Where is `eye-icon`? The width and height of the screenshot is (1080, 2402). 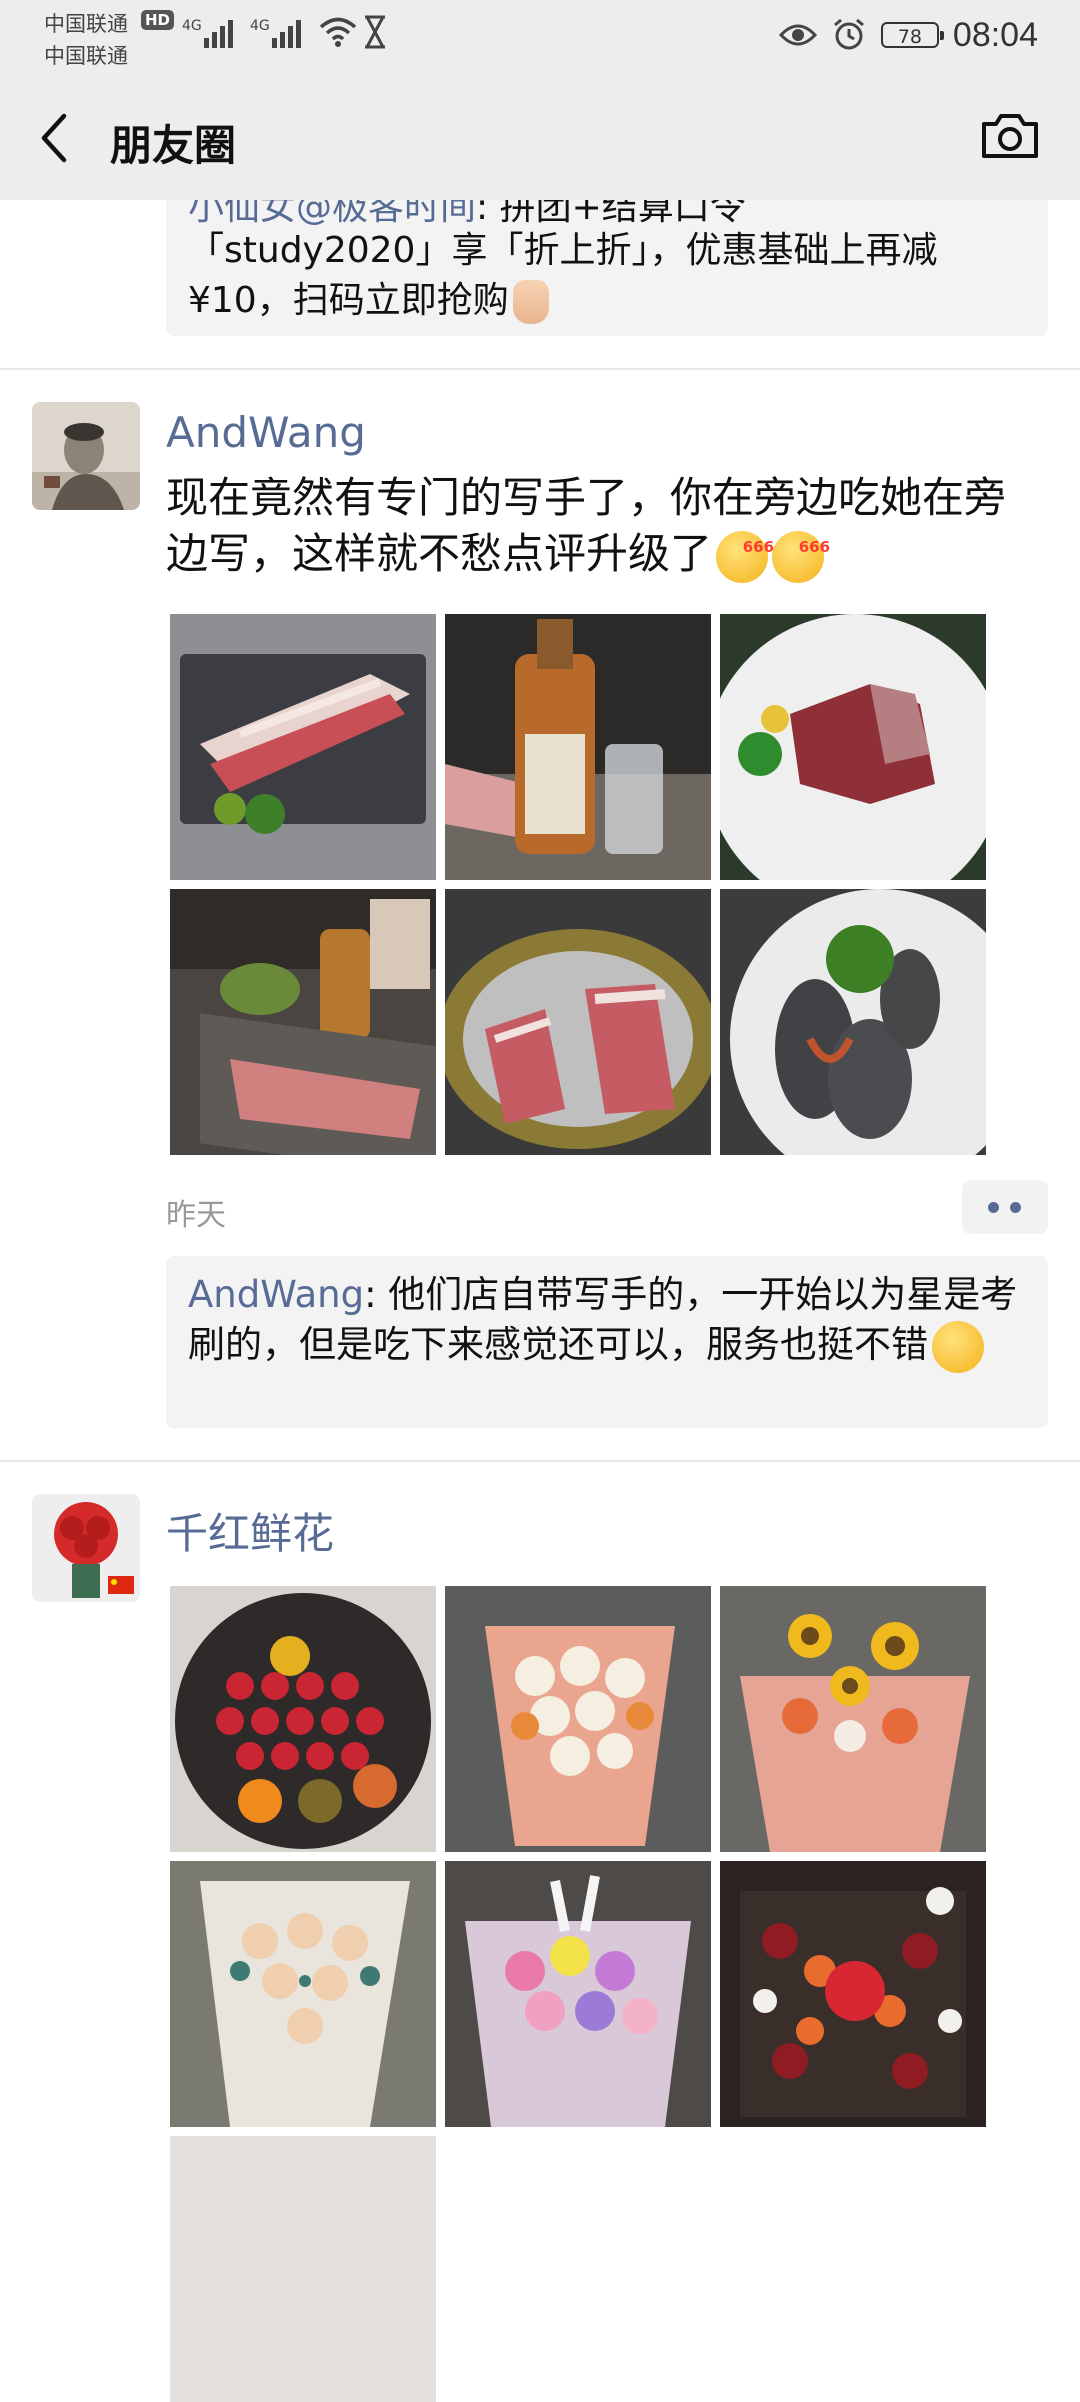
eye-icon is located at coordinates (797, 35).